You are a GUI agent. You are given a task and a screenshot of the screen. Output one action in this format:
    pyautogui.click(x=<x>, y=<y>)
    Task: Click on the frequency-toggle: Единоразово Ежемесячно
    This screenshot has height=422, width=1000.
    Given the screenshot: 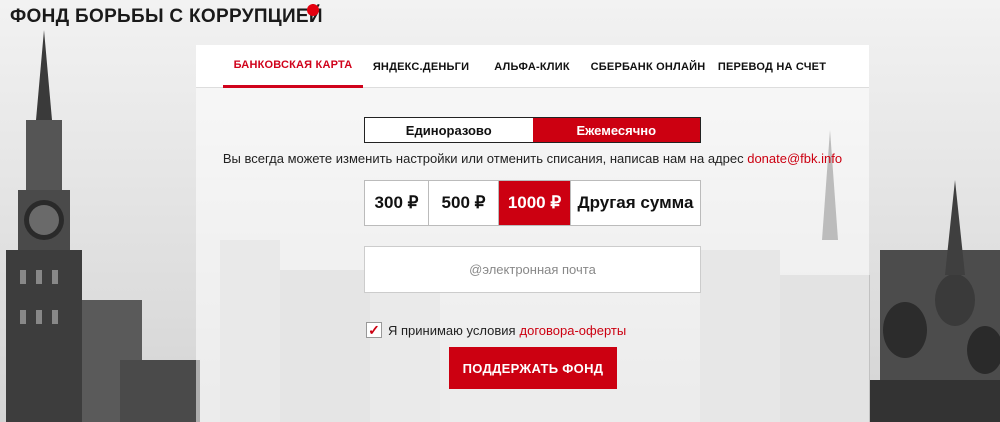 What is the action you would take?
    pyautogui.click(x=532, y=130)
    